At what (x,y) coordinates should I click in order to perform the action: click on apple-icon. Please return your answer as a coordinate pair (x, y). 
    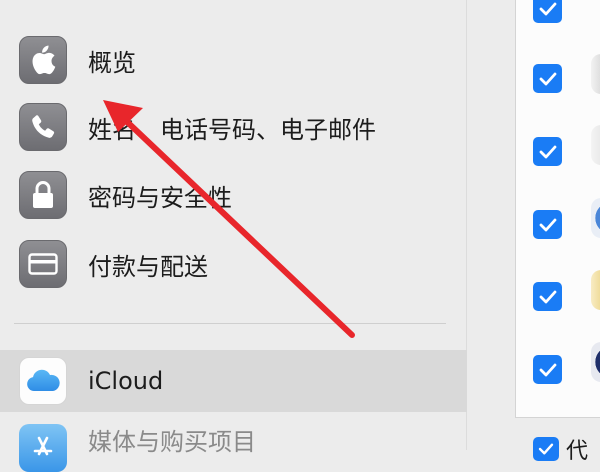
    Looking at the image, I should click on (43, 60).